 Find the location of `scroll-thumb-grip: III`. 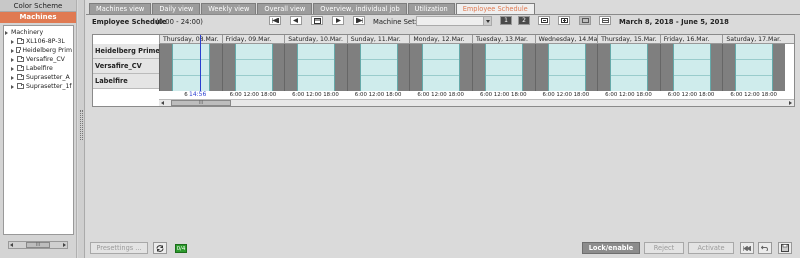

scroll-thumb-grip: III is located at coordinates (38, 245).